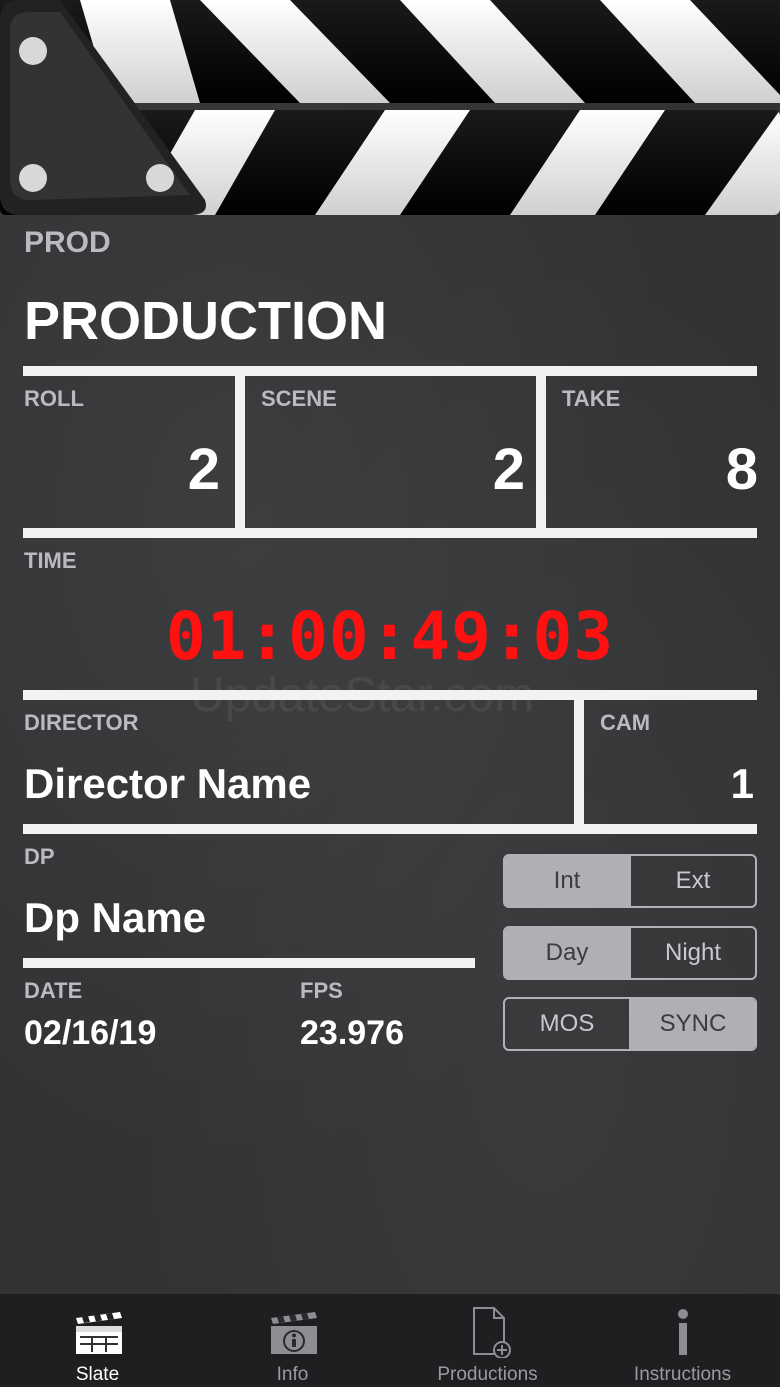  Describe the element at coordinates (693, 953) in the screenshot. I see `night-option: Night` at that location.